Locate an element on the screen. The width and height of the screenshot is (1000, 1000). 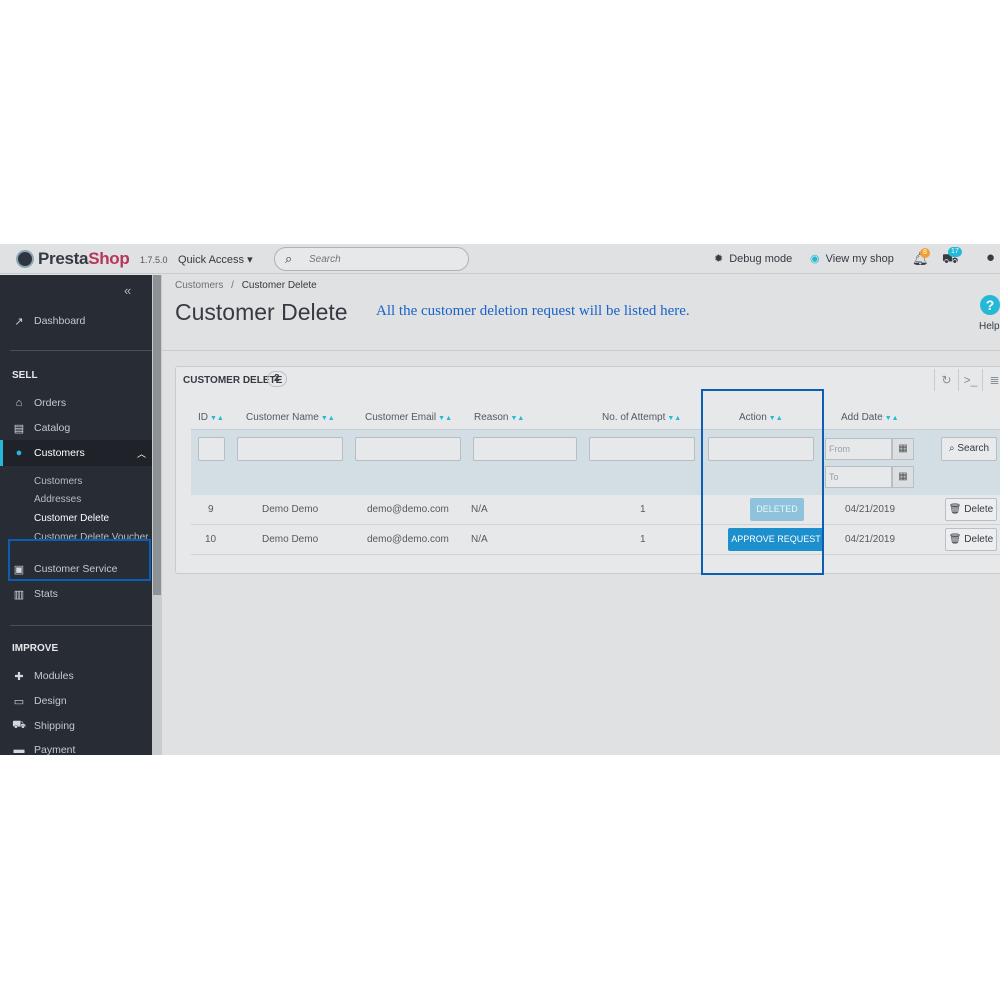
truck-icon: ⛟ is located at coordinates (19, 725).